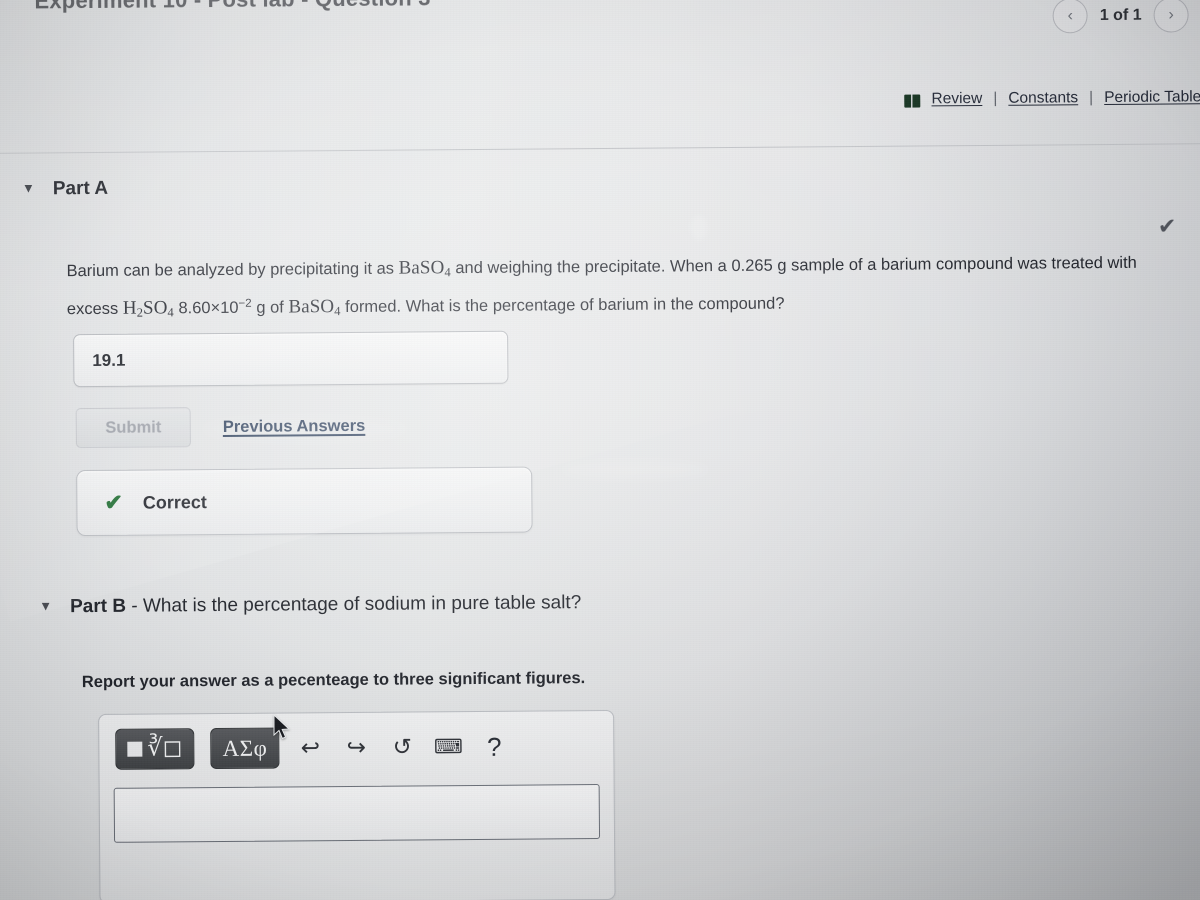 Image resolution: width=1200 pixels, height=900 pixels. I want to click on part-a-complete-check-icon: ✔, so click(1167, 226).